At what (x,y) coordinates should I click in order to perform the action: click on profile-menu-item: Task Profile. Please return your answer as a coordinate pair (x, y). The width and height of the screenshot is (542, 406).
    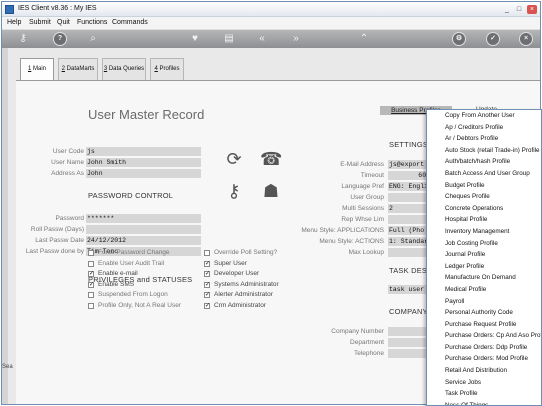
    Looking at the image, I should click on (484, 394).